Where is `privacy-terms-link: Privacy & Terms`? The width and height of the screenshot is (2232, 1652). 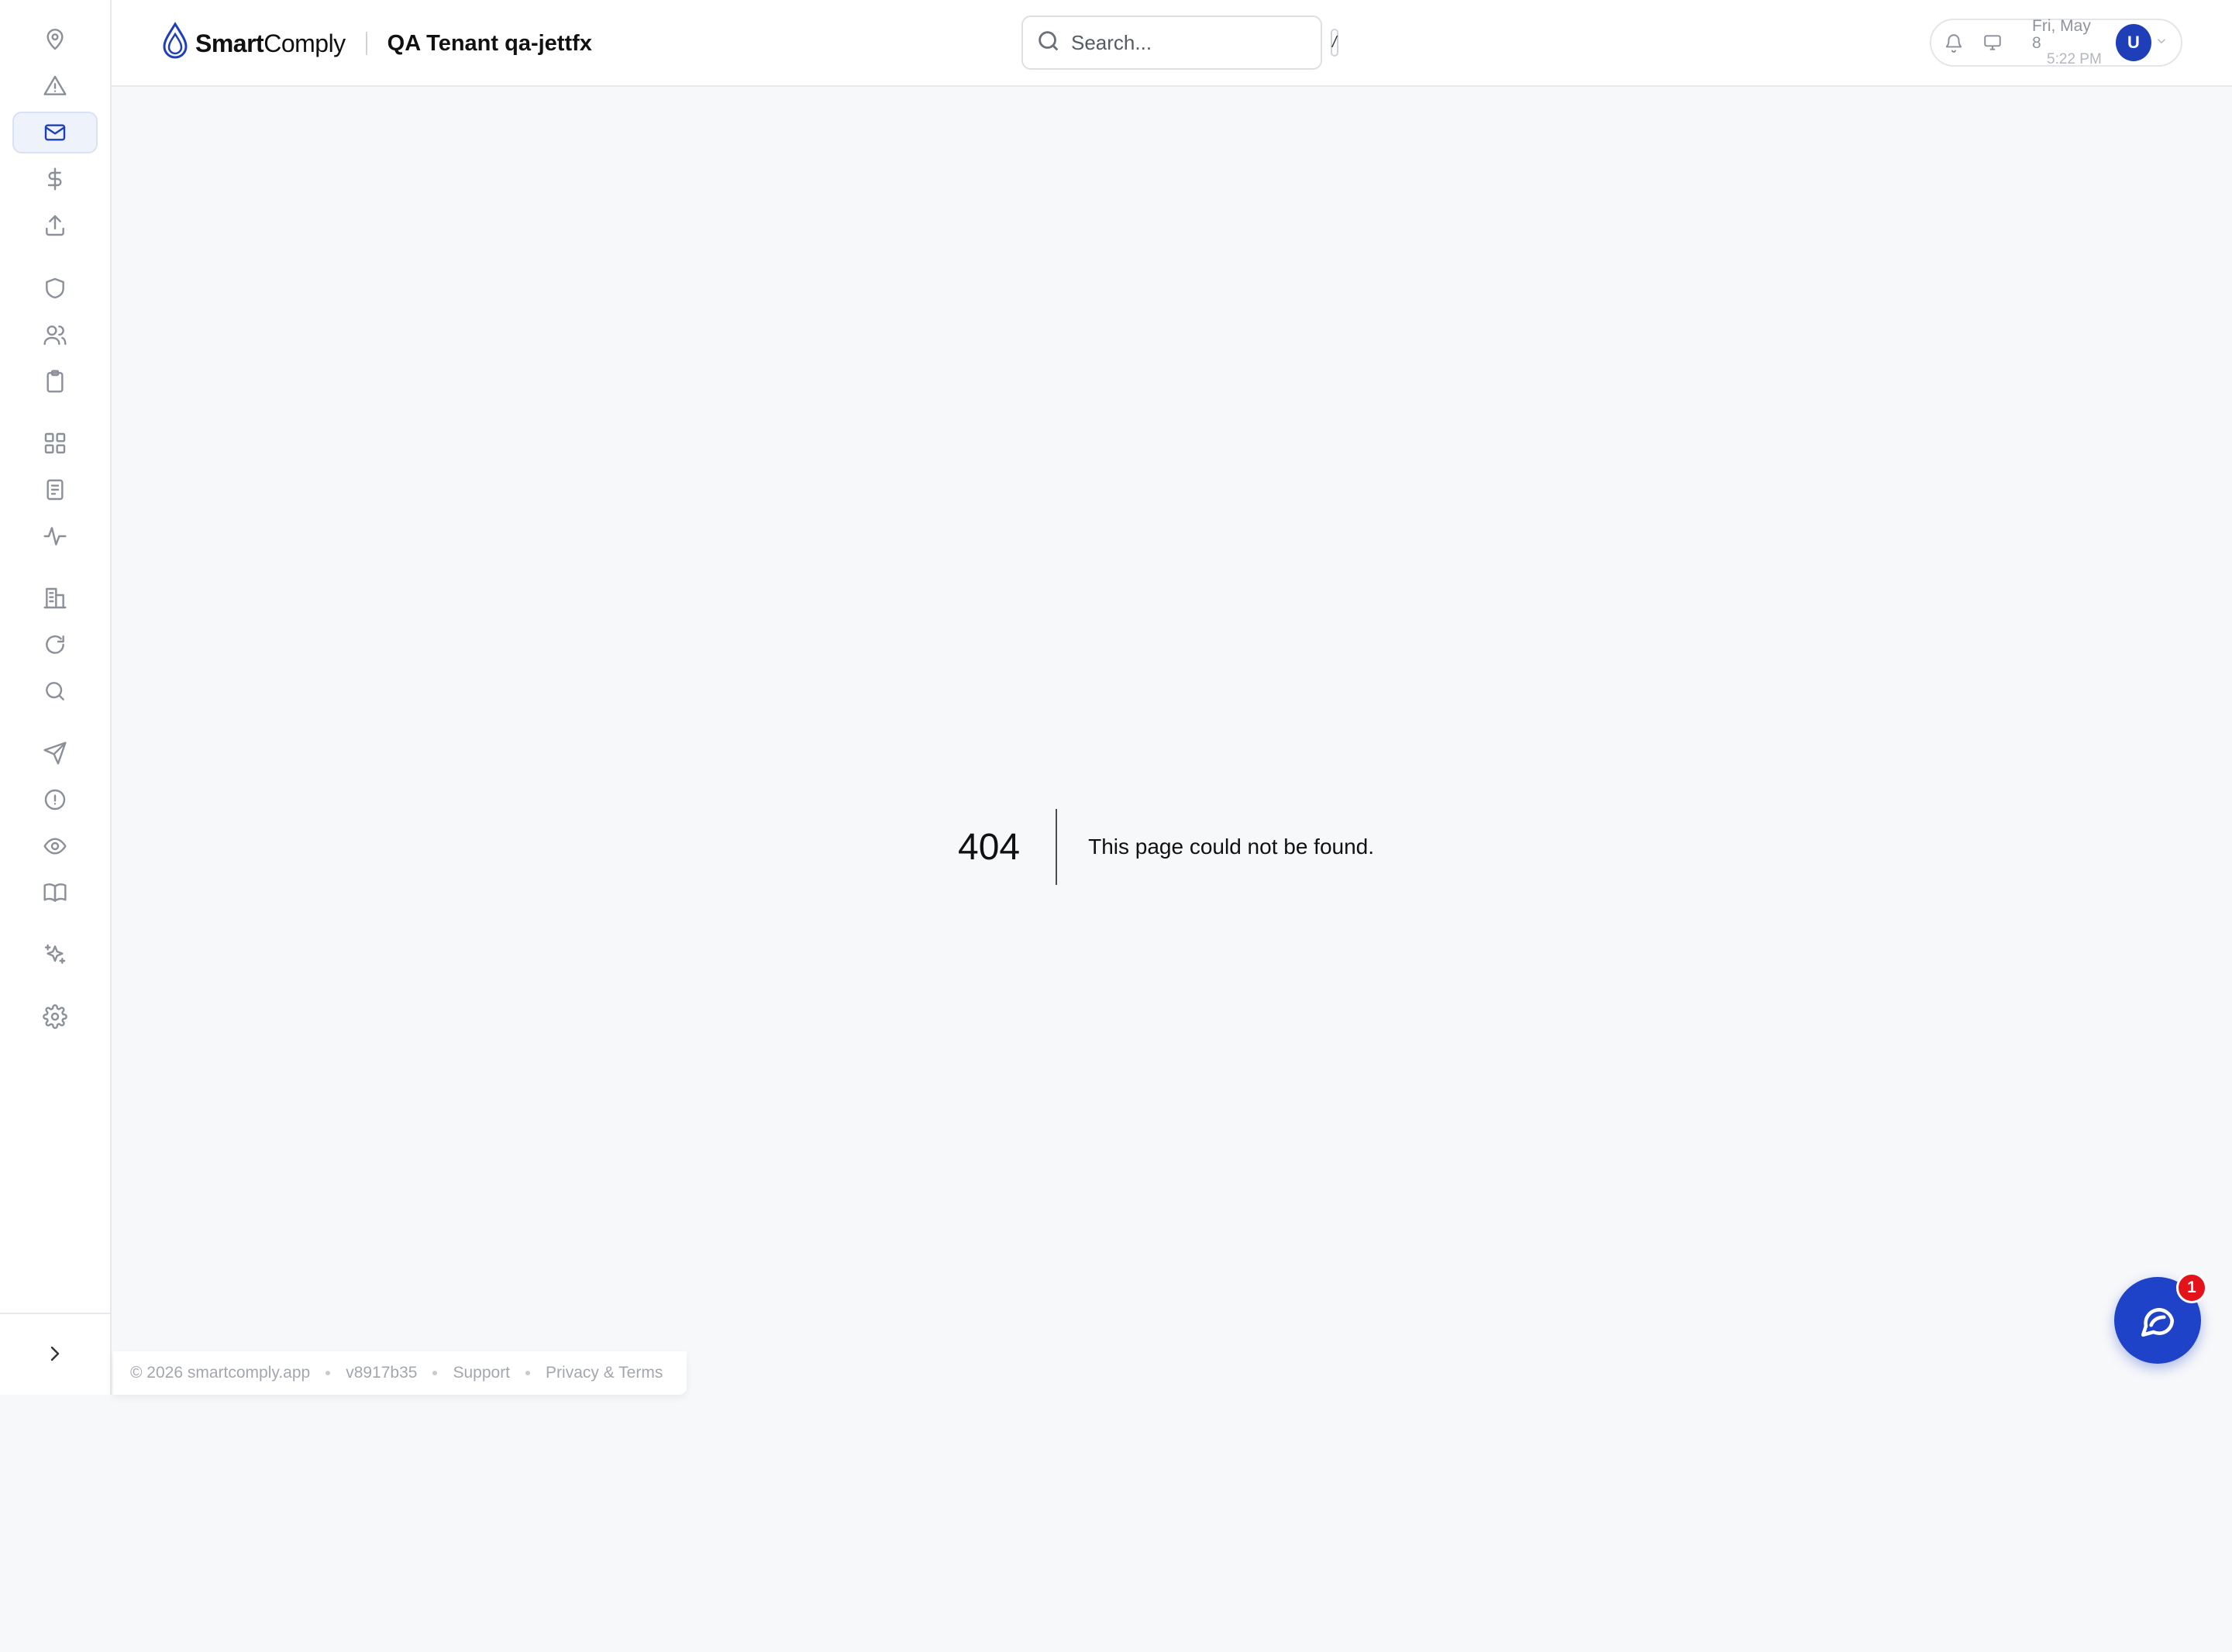
privacy-terms-link: Privacy & Terms is located at coordinates (604, 1373).